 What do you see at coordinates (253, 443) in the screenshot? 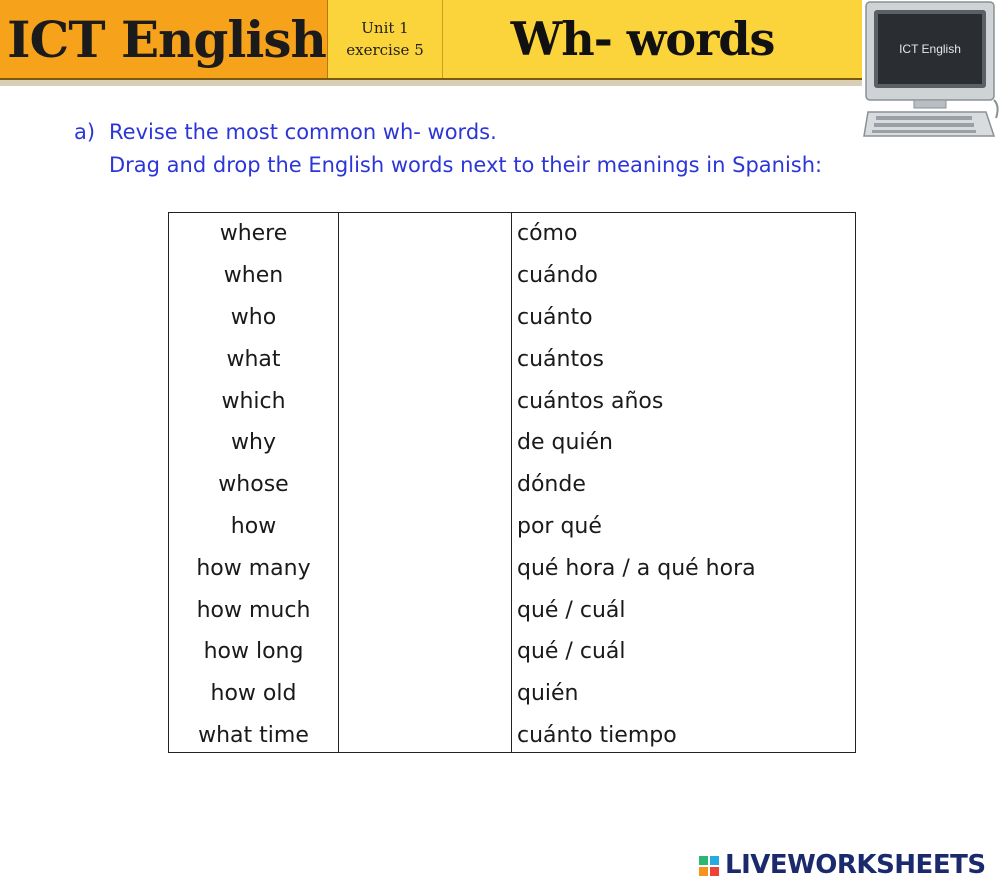
I see `draggable-word: why` at bounding box center [253, 443].